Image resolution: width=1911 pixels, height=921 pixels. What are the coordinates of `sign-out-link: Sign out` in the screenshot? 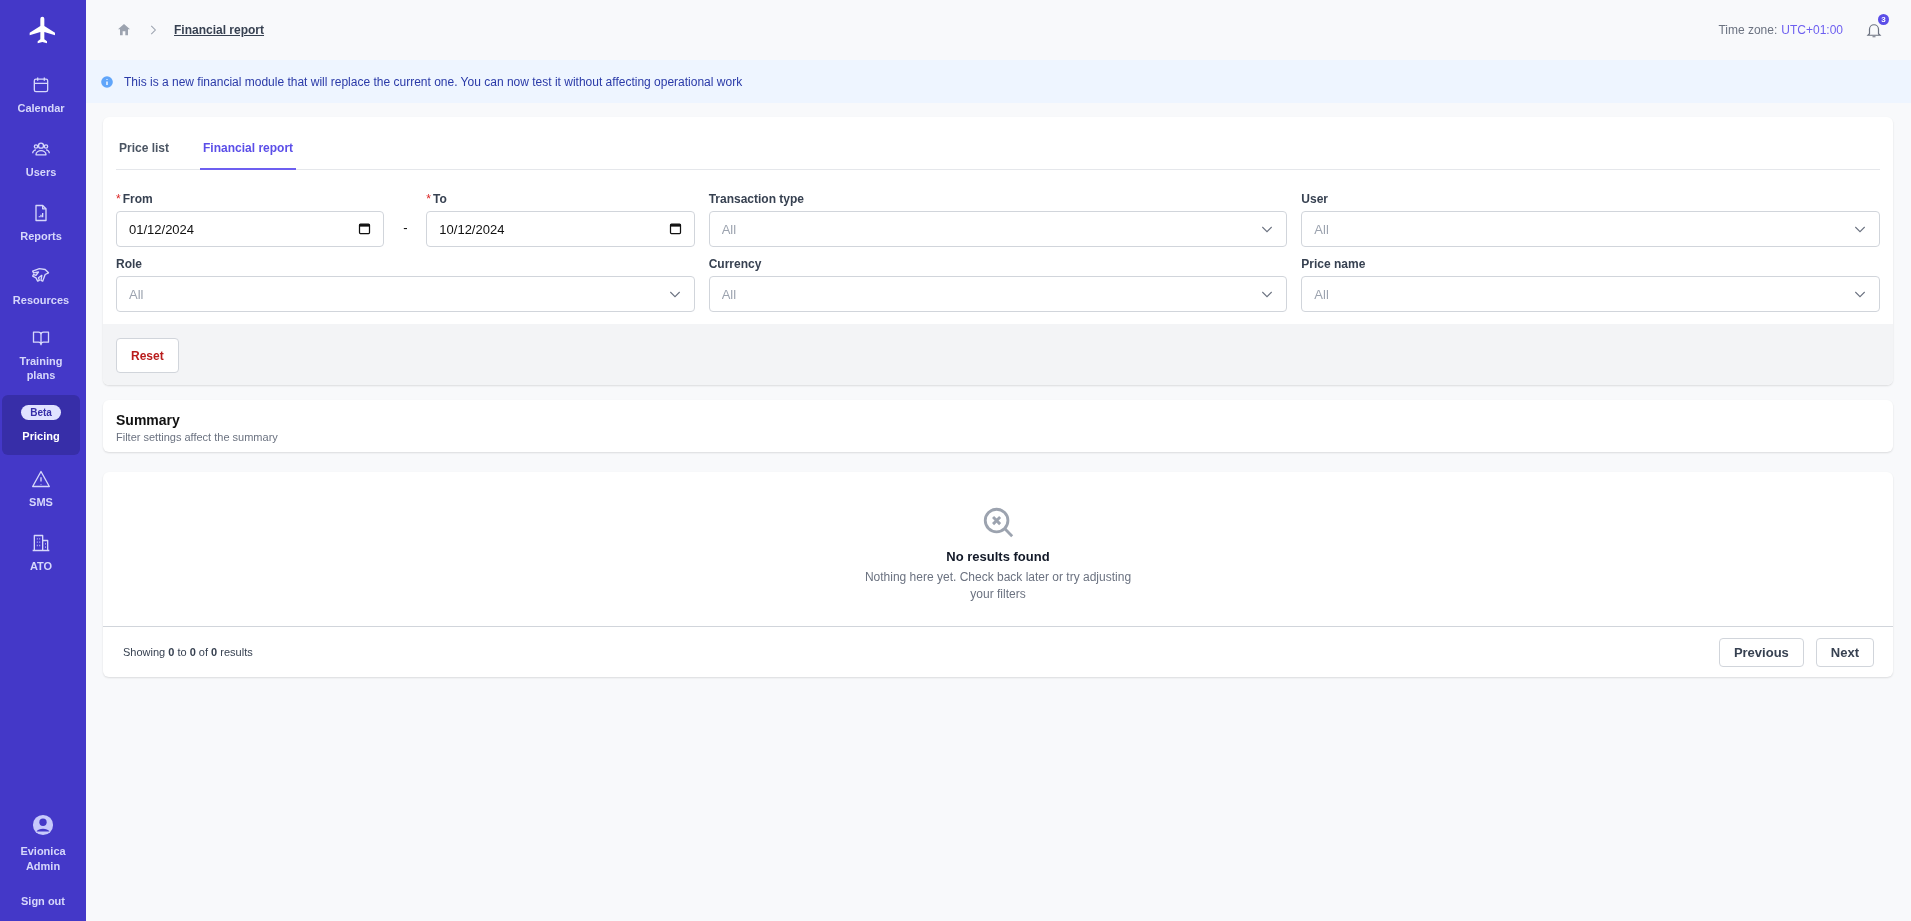 It's located at (43, 901).